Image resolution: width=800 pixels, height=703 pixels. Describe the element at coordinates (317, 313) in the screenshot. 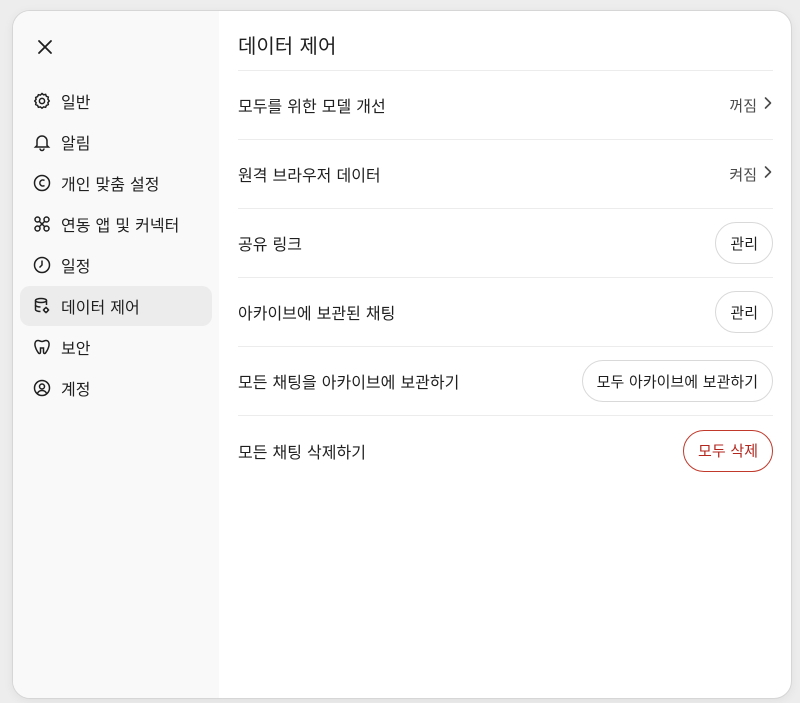

I see `setting-label: 아카이브에 보관된 채팅` at that location.